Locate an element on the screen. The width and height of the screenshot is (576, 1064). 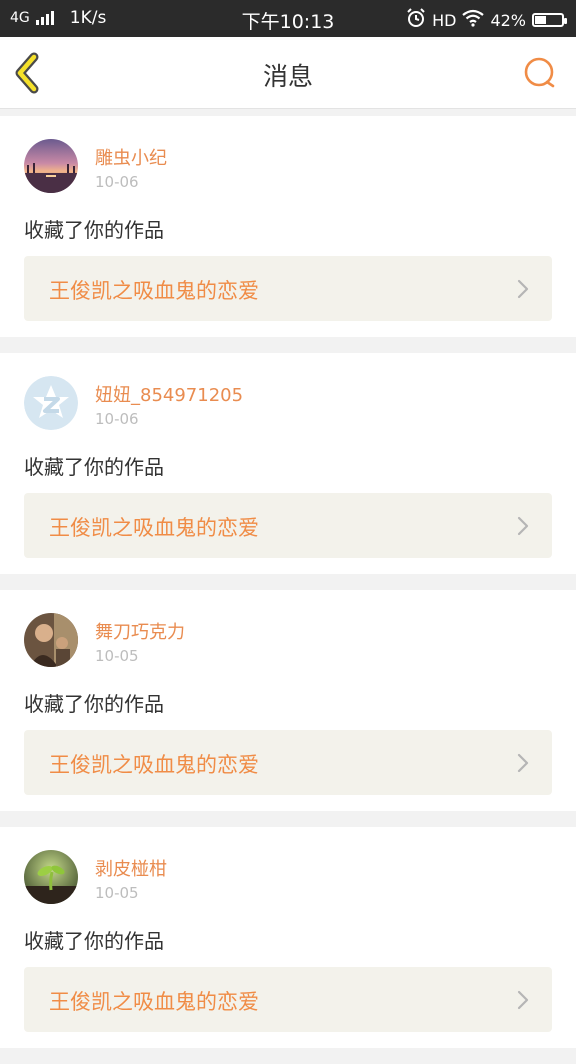
status-bar: 4G 1K/s 下午10:13 HD 42% is located at coordinates (288, 18).